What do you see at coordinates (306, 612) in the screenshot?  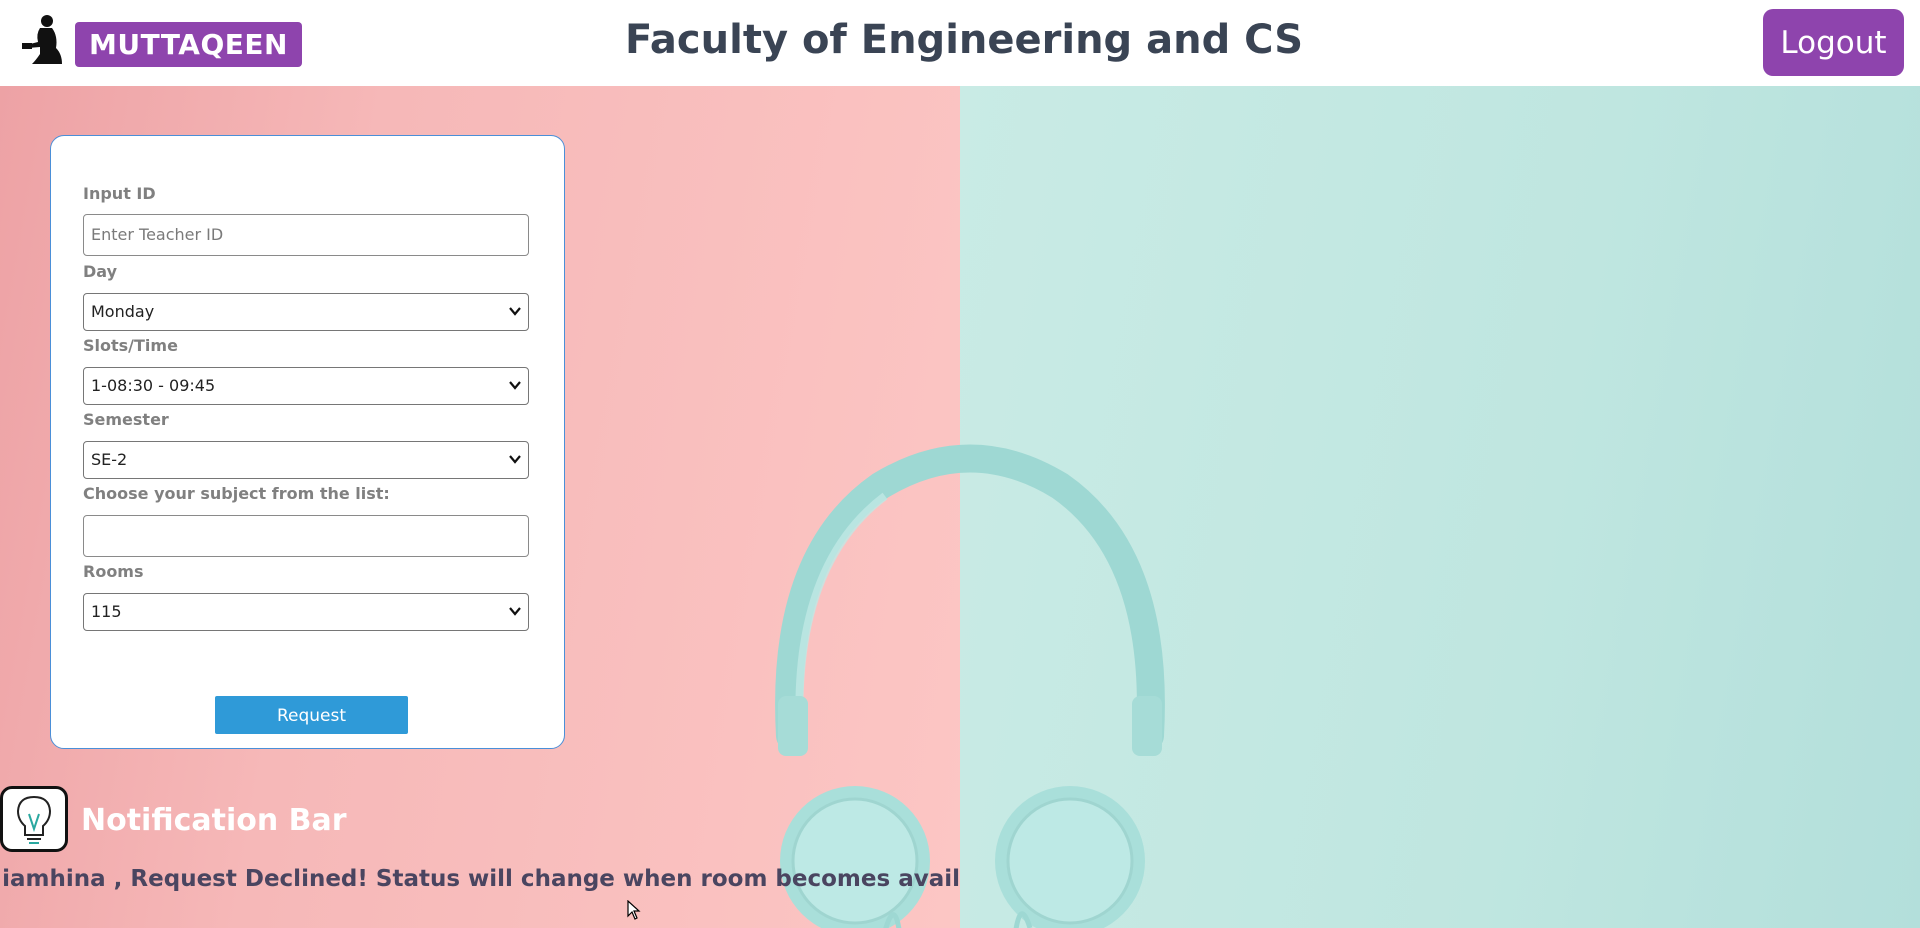 I see `rooms-select: 115` at bounding box center [306, 612].